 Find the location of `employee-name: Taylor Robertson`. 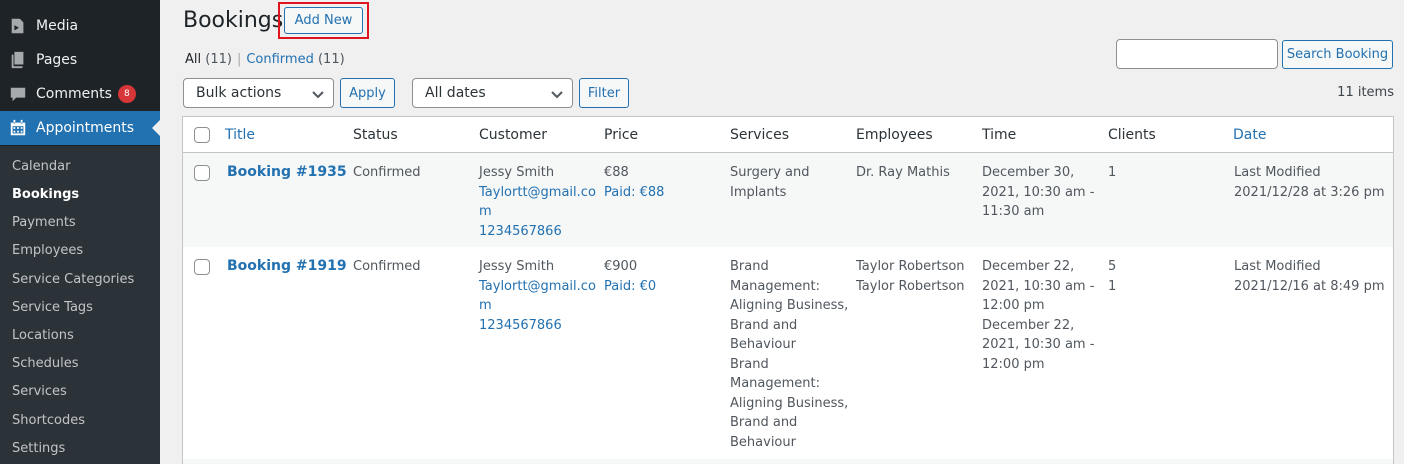

employee-name: Taylor Robertson is located at coordinates (910, 286).